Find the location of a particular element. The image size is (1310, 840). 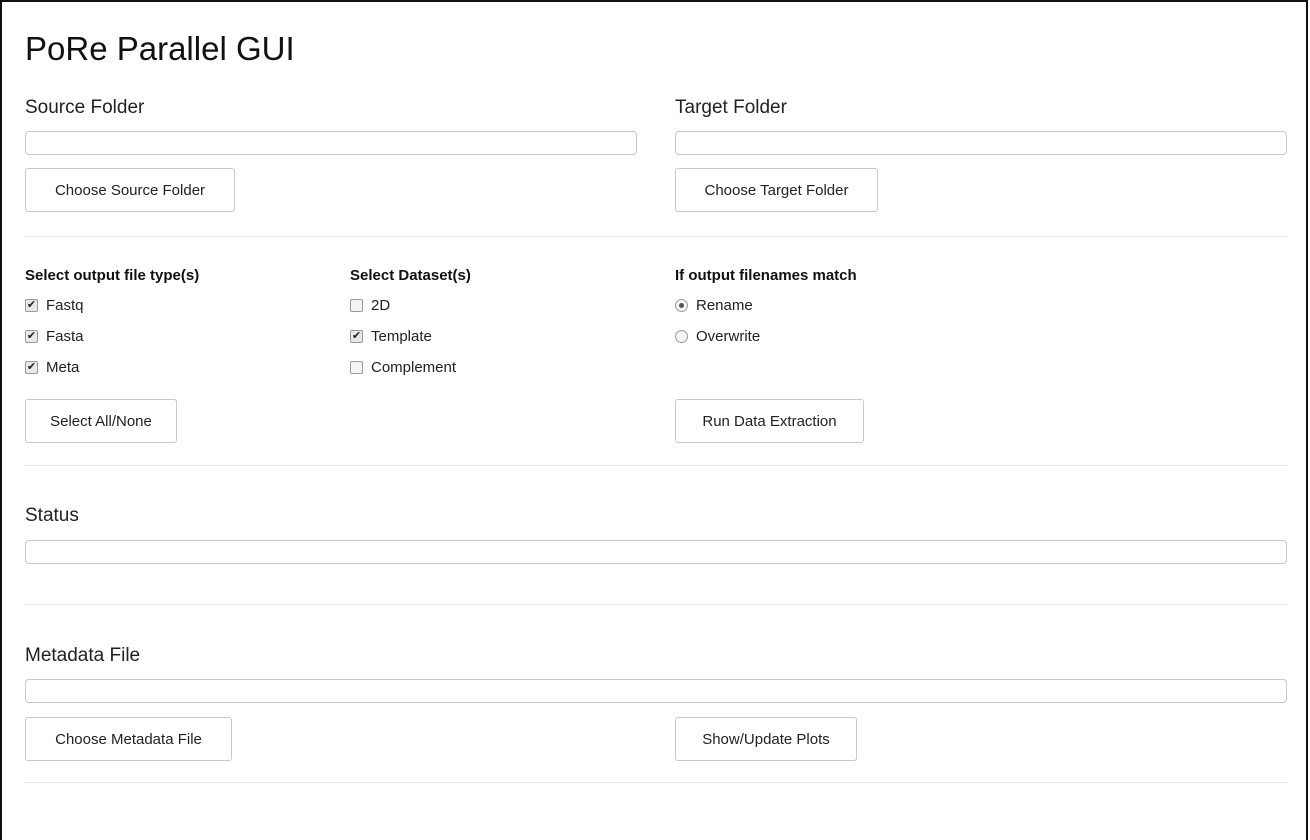

radio-selected-icon is located at coordinates (681, 305).